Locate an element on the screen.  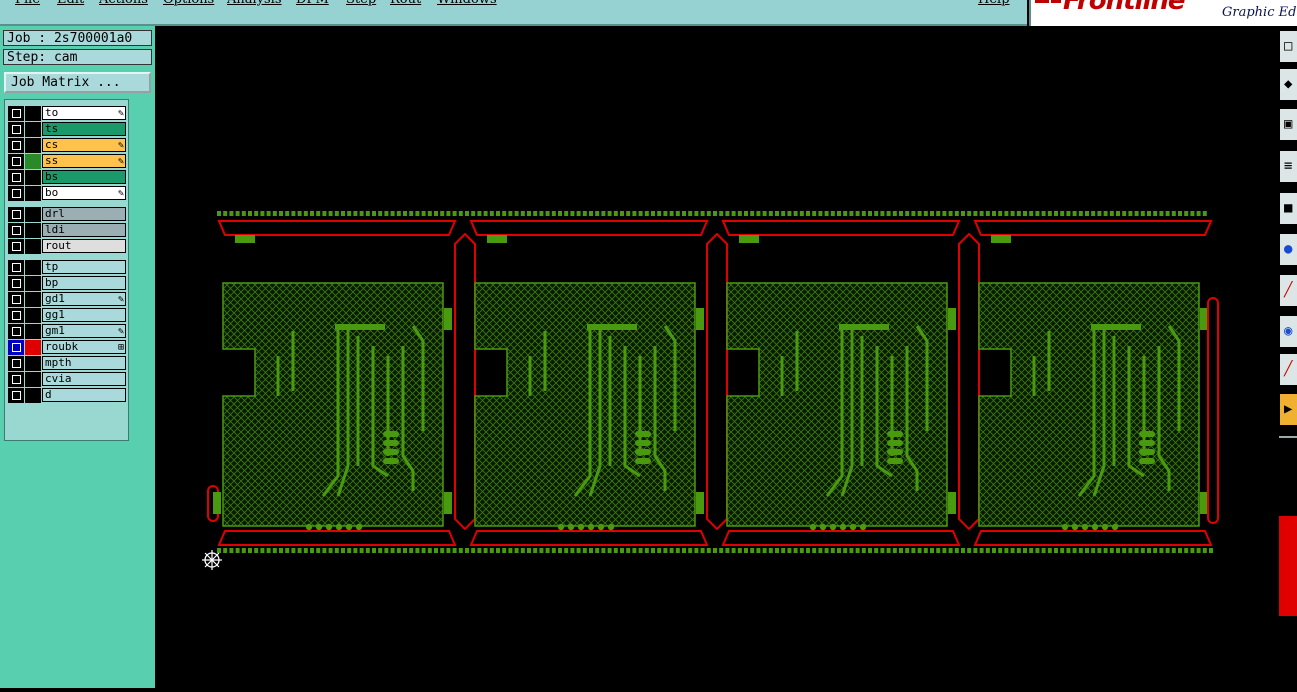
highlight-button: ▶ is located at coordinates (1288, 409).